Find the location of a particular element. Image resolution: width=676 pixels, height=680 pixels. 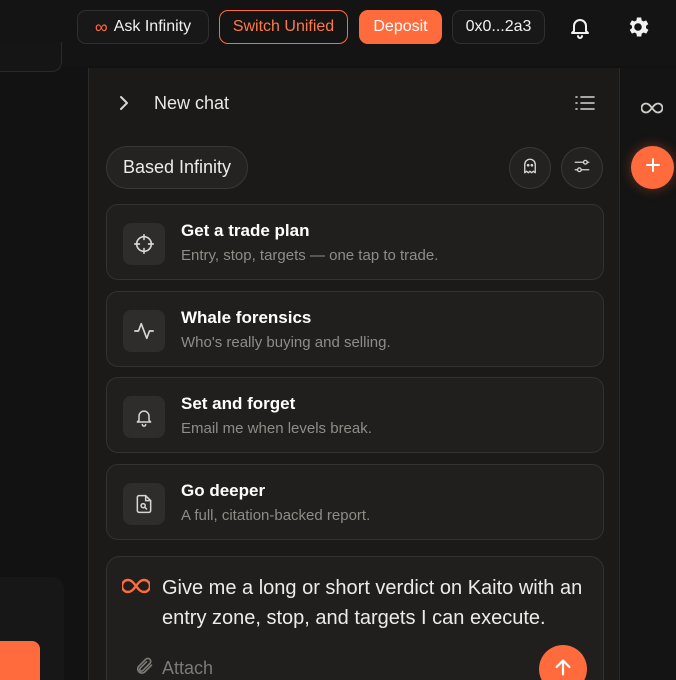

suggestion-subtitle: Email me when levels break. is located at coordinates (276, 428).